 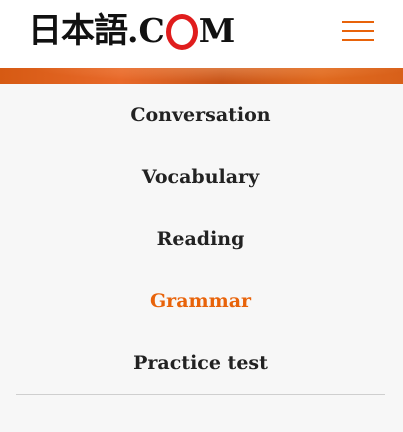 I want to click on menu-item-grammar: Grammar, so click(x=200, y=301).